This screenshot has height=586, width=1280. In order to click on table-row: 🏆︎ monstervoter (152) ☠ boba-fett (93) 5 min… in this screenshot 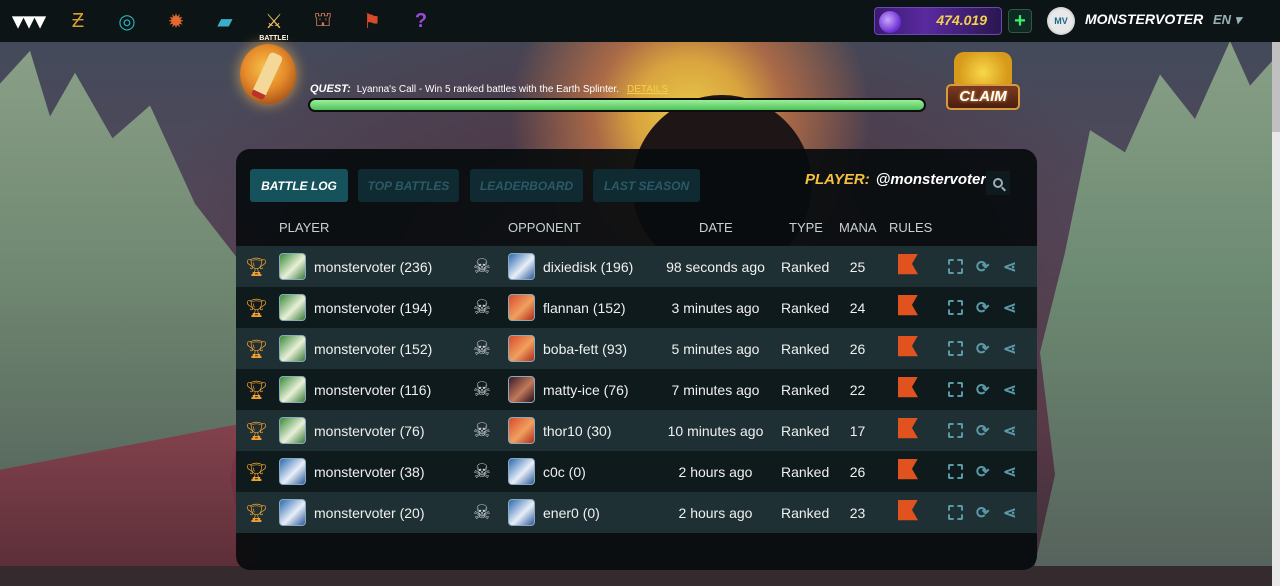, I will do `click(636, 348)`.